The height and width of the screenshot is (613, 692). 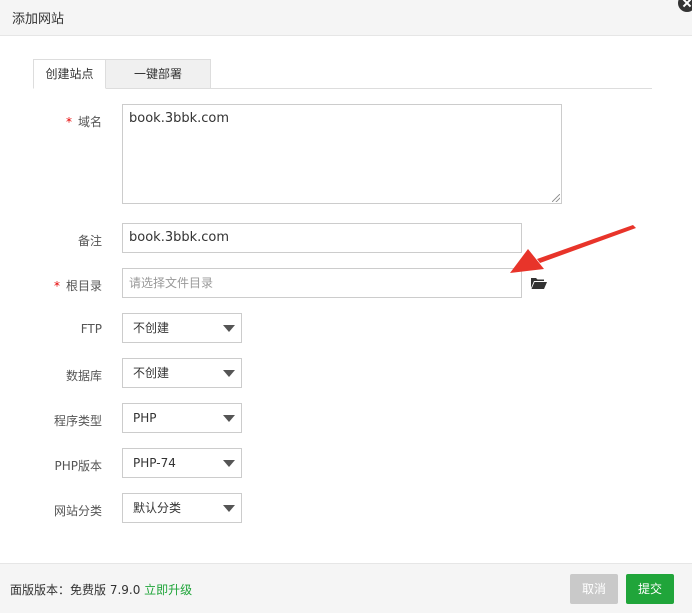 I want to click on php-version-select: PHP-74, so click(x=182, y=463).